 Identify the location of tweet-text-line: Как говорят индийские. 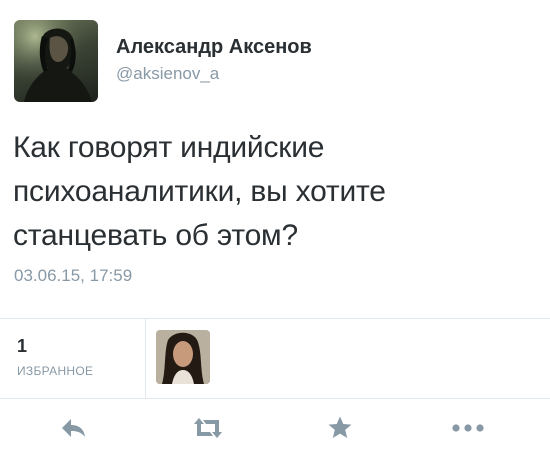
(169, 147).